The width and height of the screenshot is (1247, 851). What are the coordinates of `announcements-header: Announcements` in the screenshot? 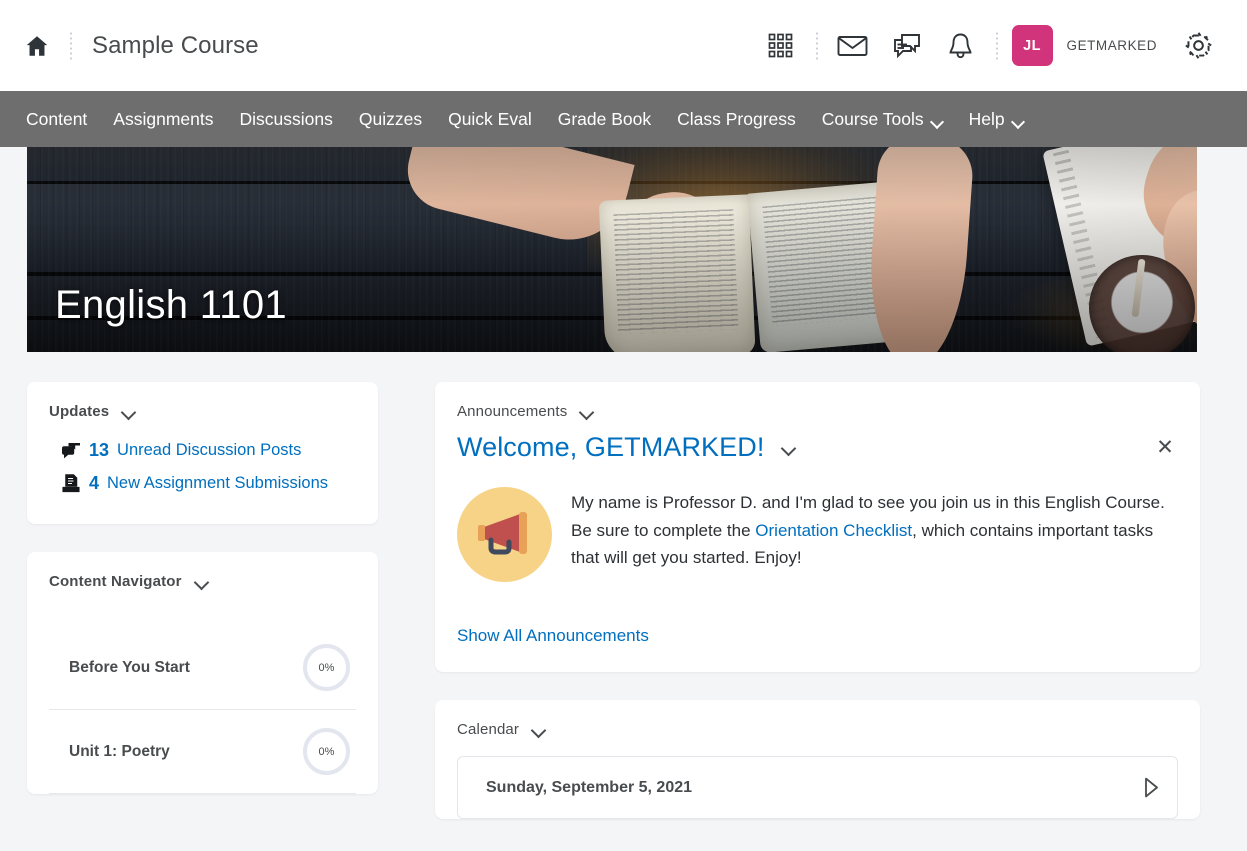 It's located at (817, 401).